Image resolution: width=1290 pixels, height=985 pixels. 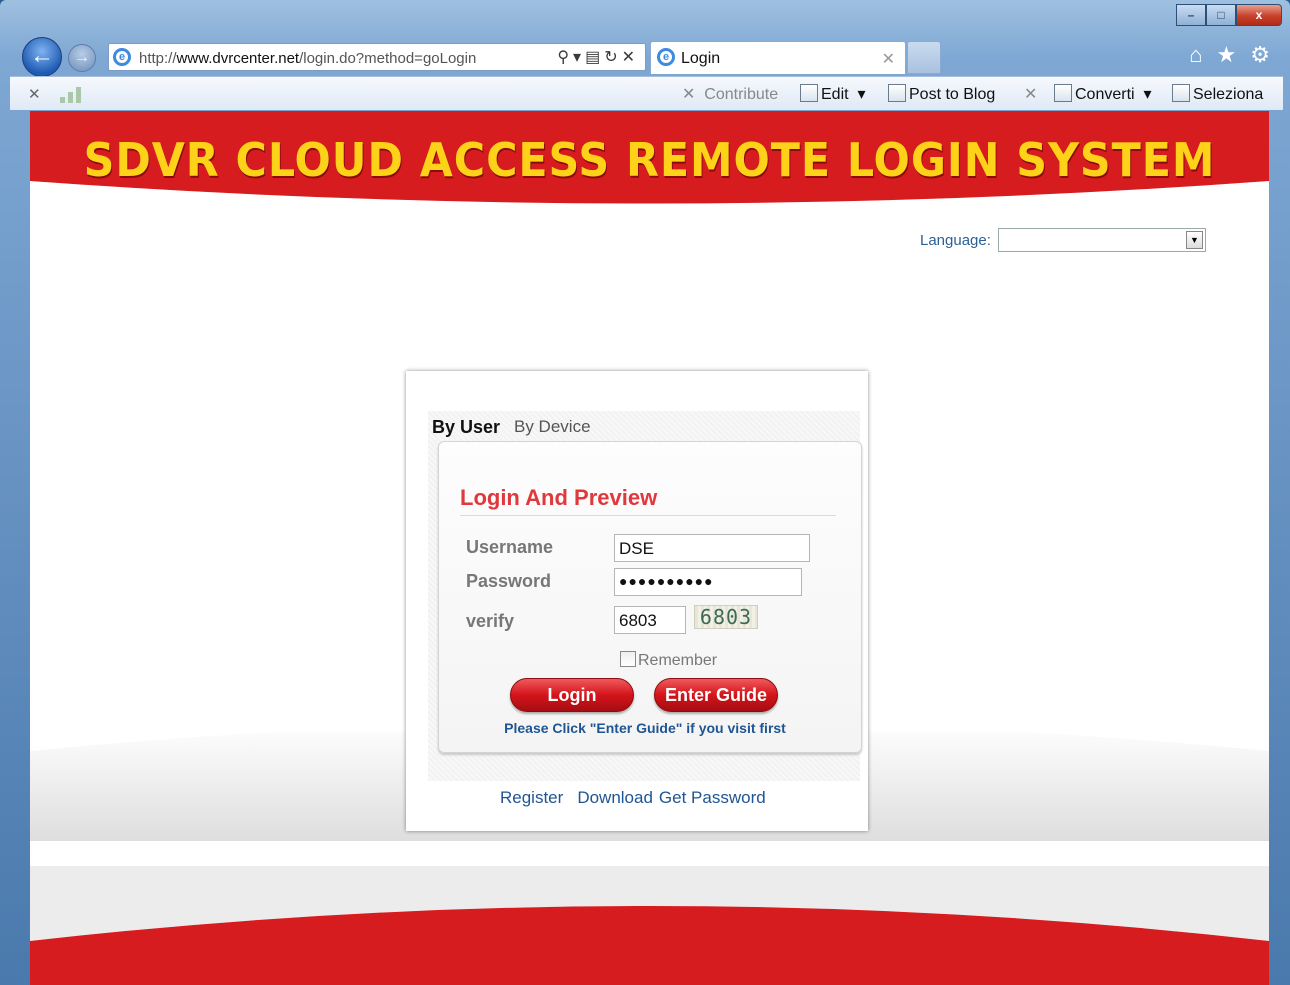 I want to click on page-title: SDVR CLOUD ACCESS REMOTE LOGIN SYSTEM, so click(x=649, y=160).